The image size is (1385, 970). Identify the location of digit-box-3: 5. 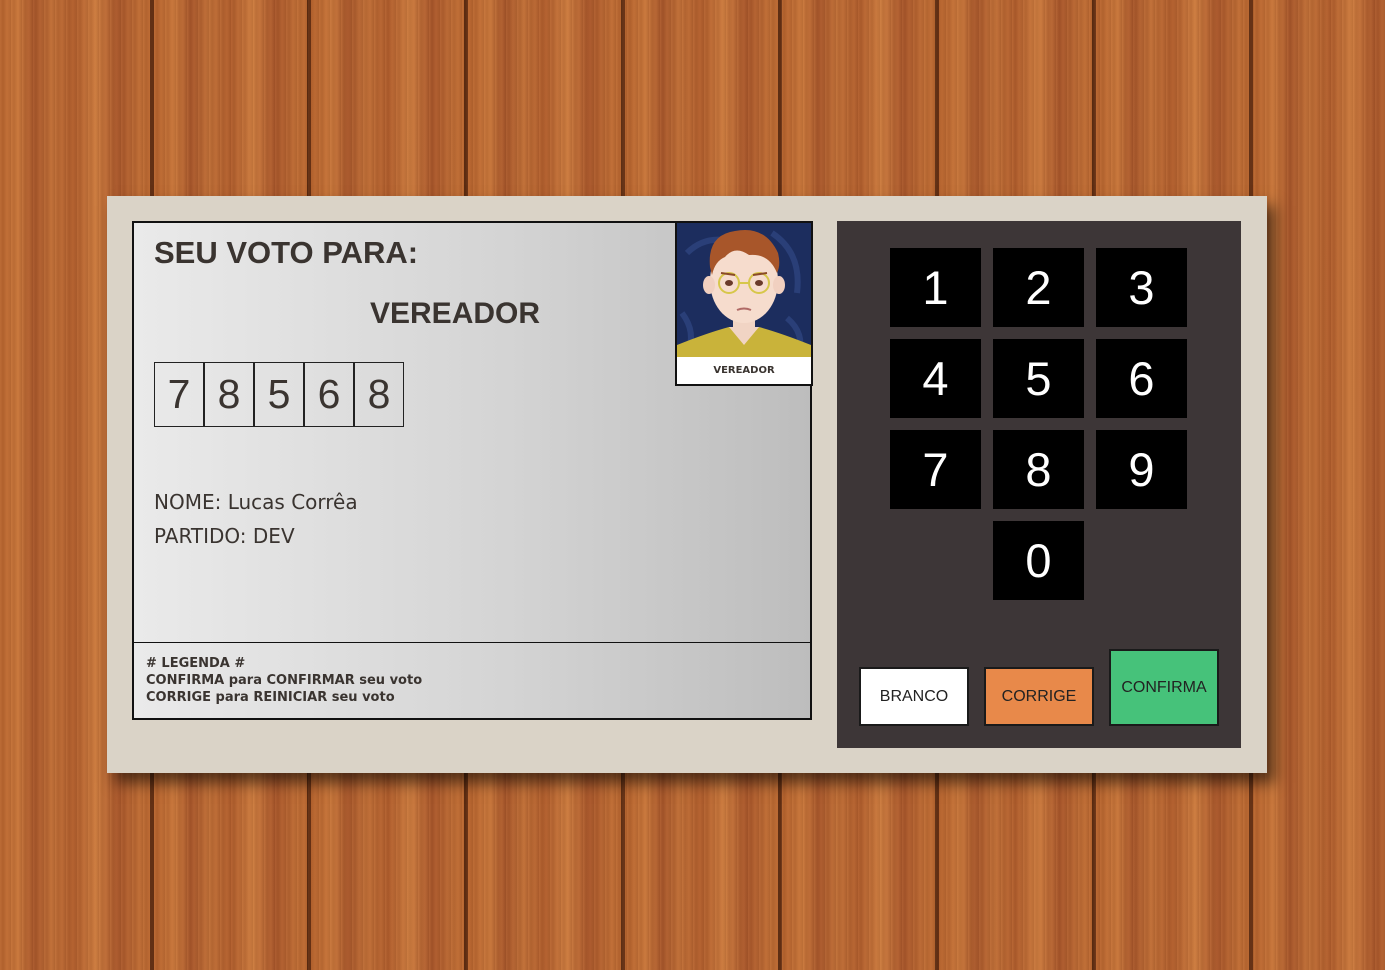
(279, 394).